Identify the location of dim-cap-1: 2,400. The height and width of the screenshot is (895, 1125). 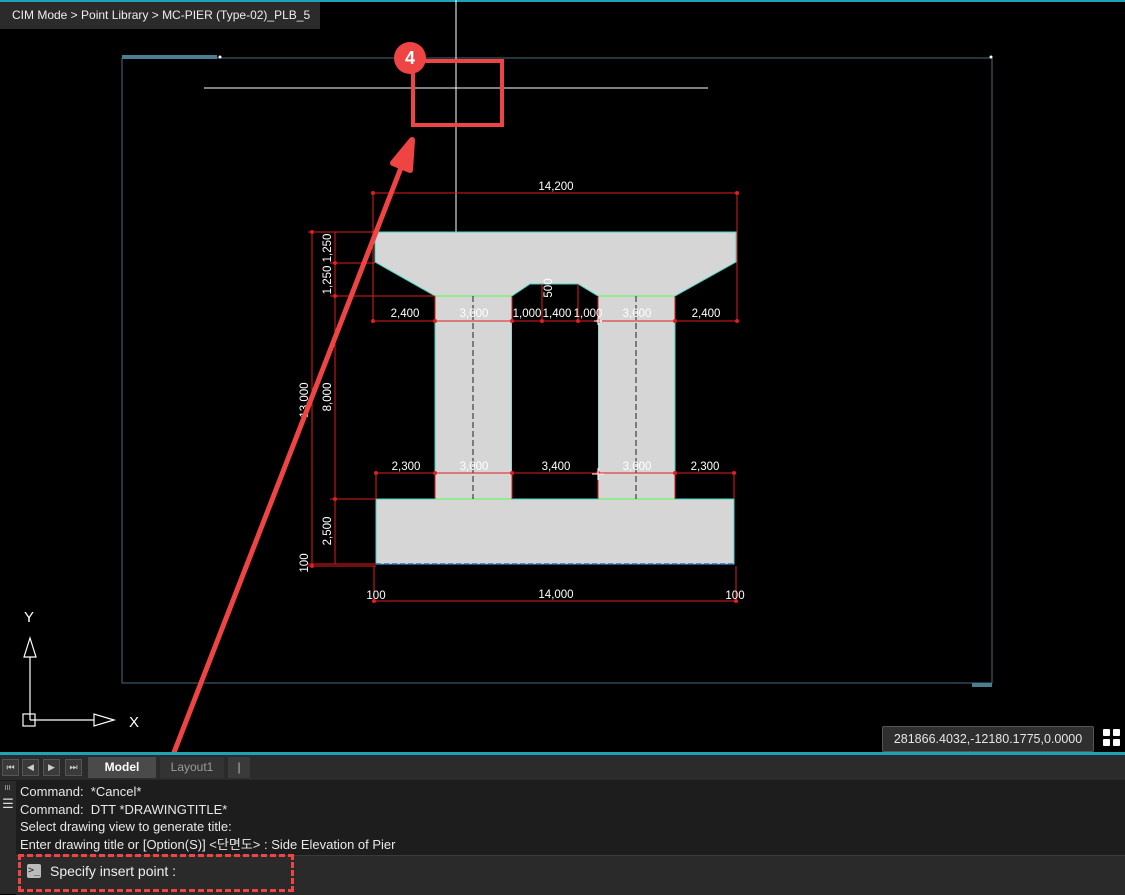
(405, 314).